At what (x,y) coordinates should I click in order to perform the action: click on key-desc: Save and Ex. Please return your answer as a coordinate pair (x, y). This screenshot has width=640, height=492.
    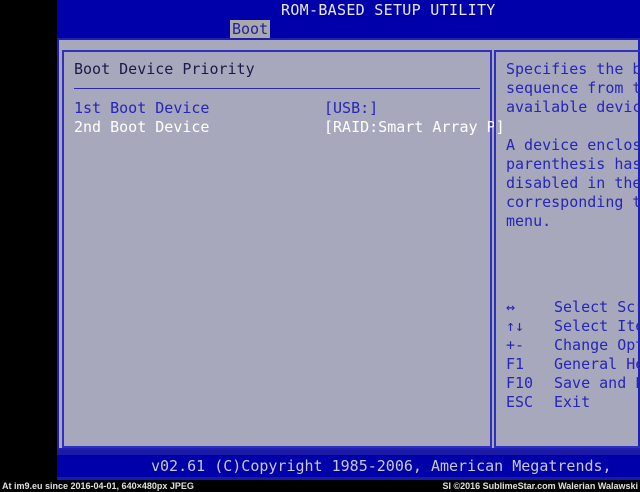
    Looking at the image, I should click on (597, 383).